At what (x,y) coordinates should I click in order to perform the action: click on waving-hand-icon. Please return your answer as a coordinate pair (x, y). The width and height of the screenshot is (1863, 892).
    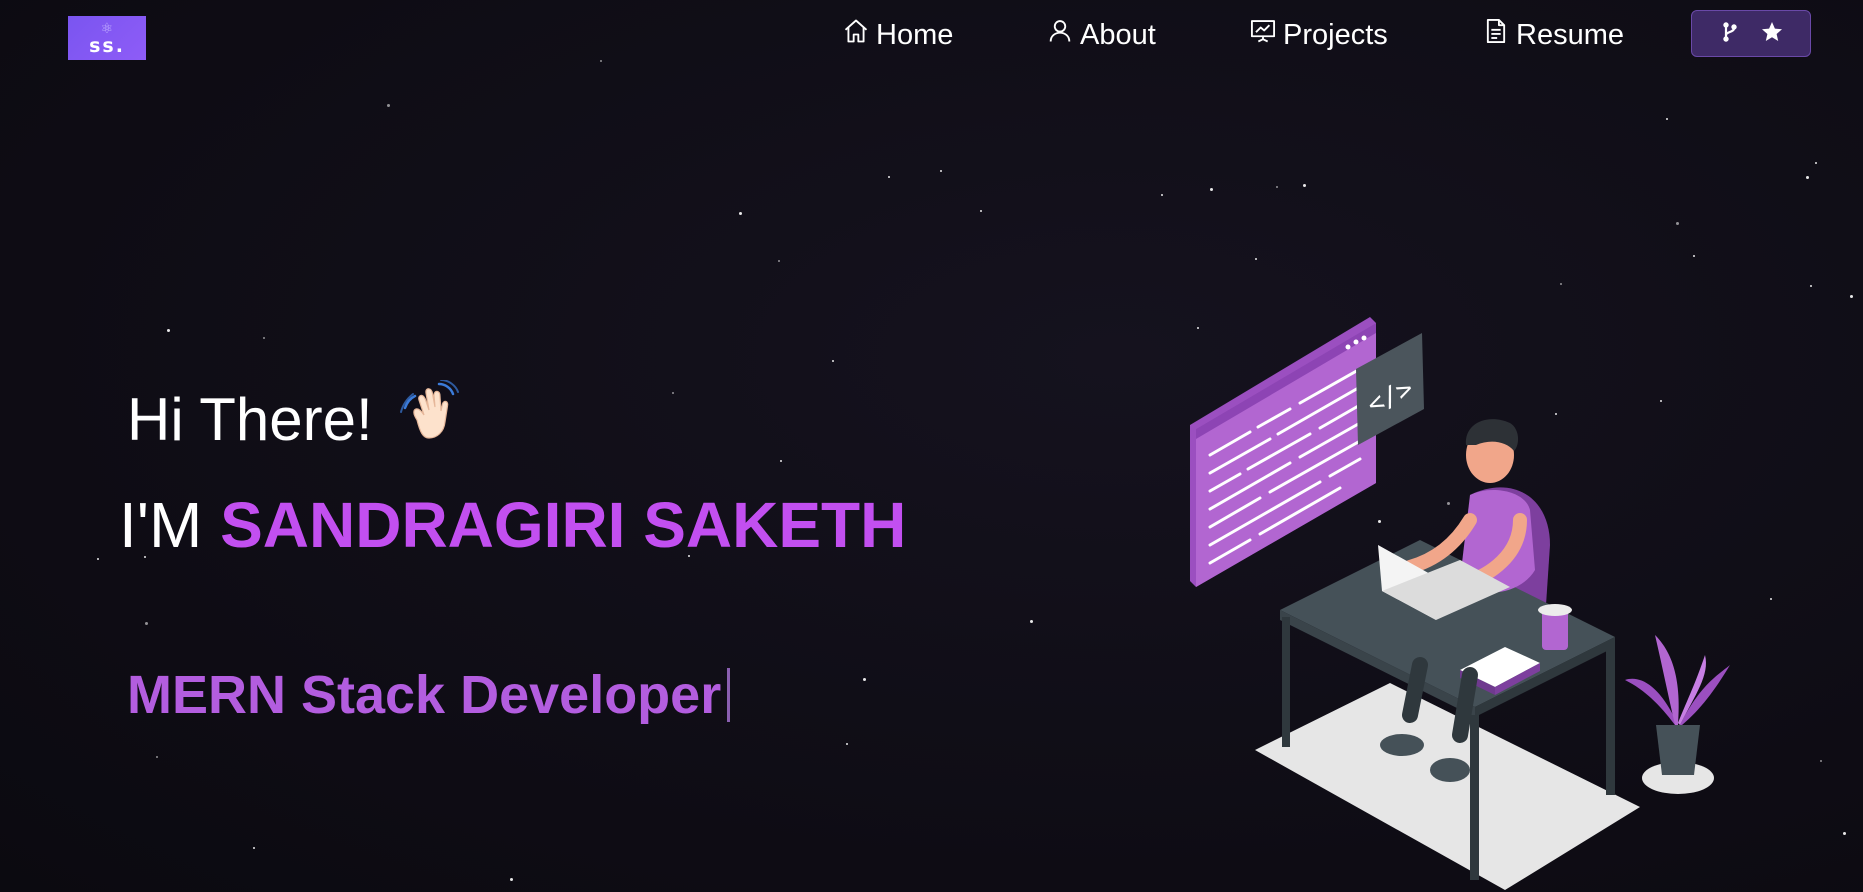
    Looking at the image, I should click on (431, 418).